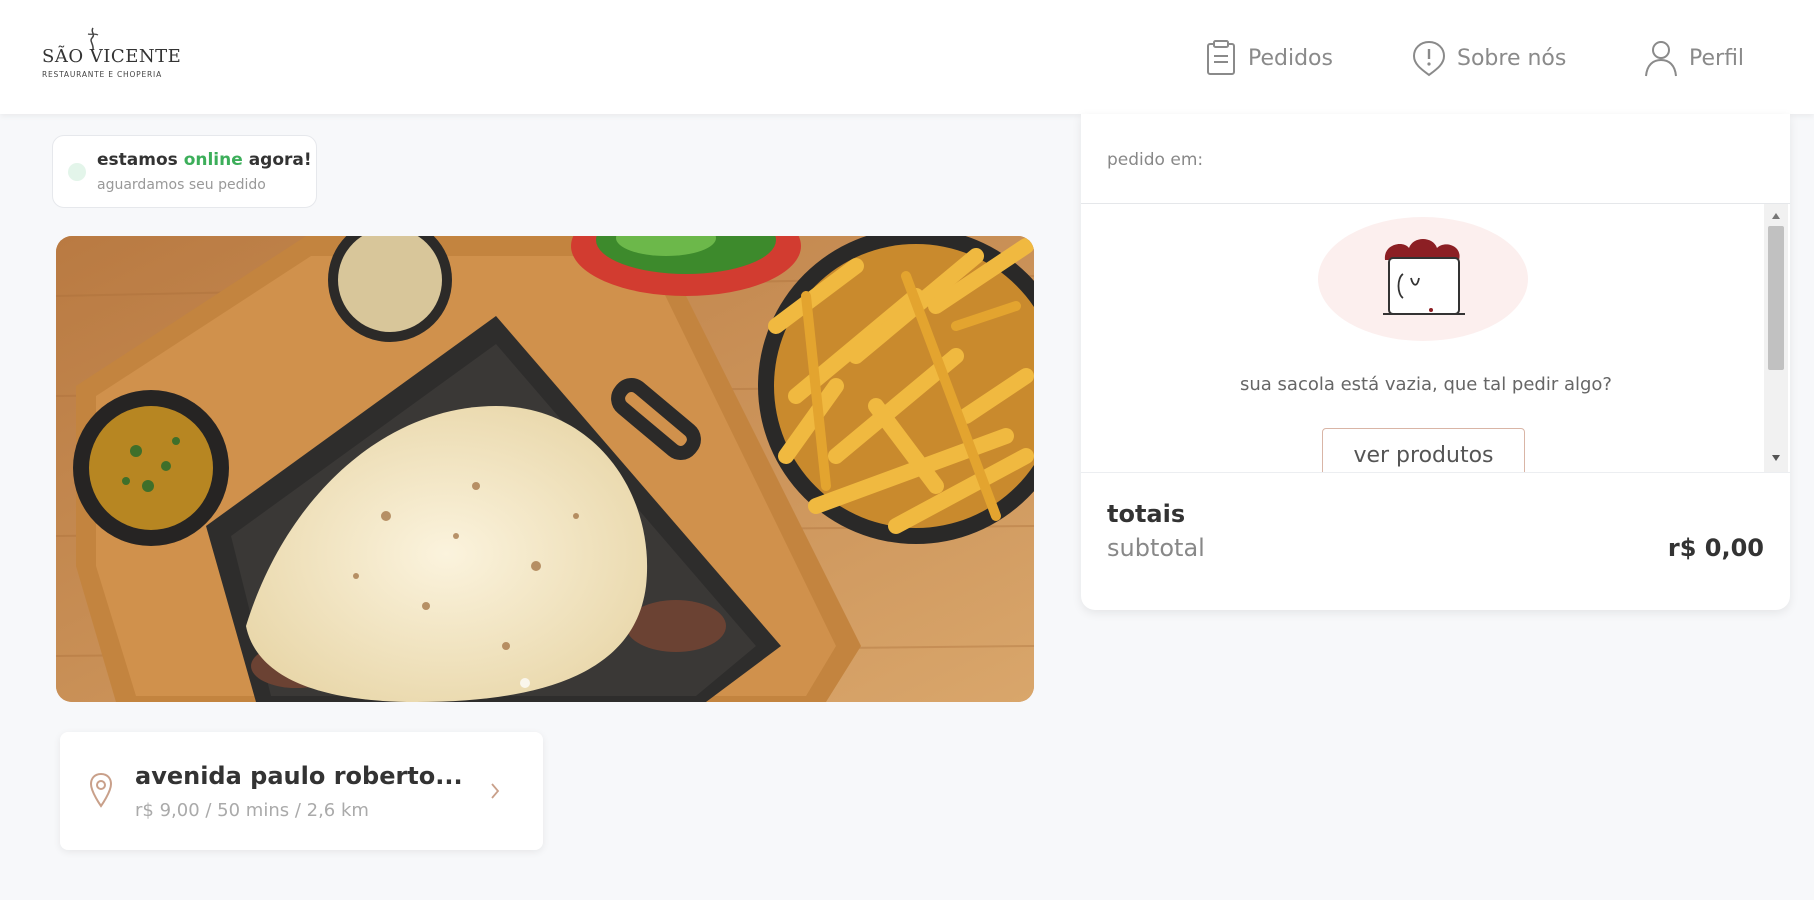  I want to click on nav-about: Sobre nós, so click(1488, 58).